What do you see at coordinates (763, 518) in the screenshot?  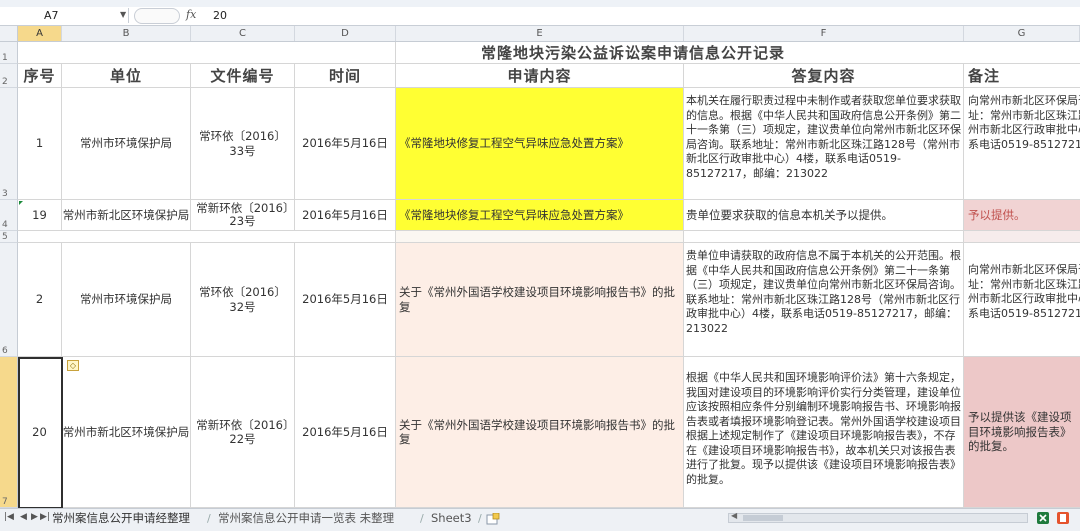 I see `scrollbar-thumb` at bounding box center [763, 518].